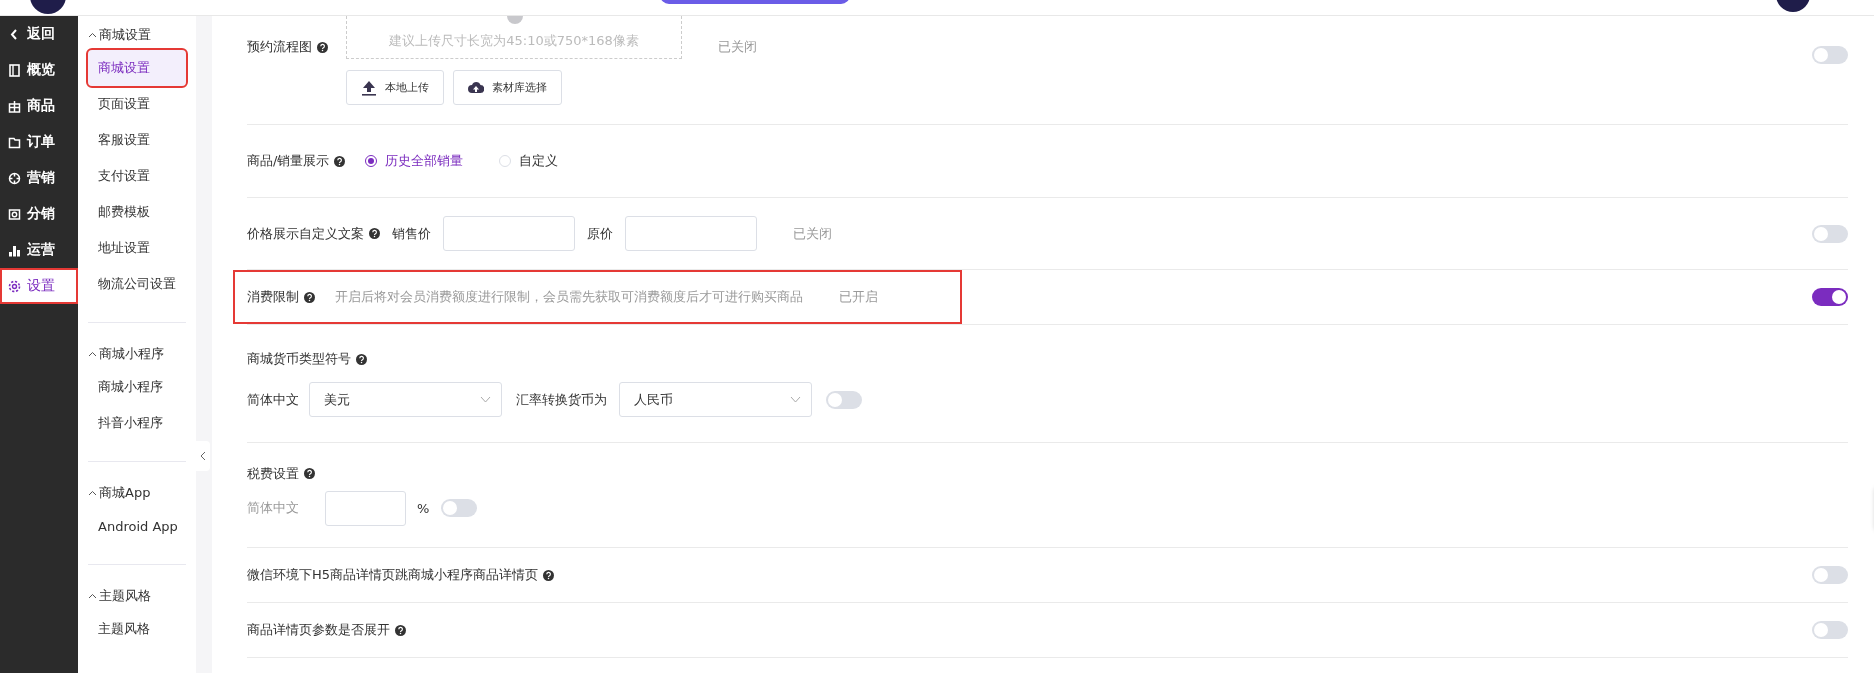 This screenshot has height=673, width=1874. What do you see at coordinates (39, 214) in the screenshot?
I see `nav-item: 分销` at bounding box center [39, 214].